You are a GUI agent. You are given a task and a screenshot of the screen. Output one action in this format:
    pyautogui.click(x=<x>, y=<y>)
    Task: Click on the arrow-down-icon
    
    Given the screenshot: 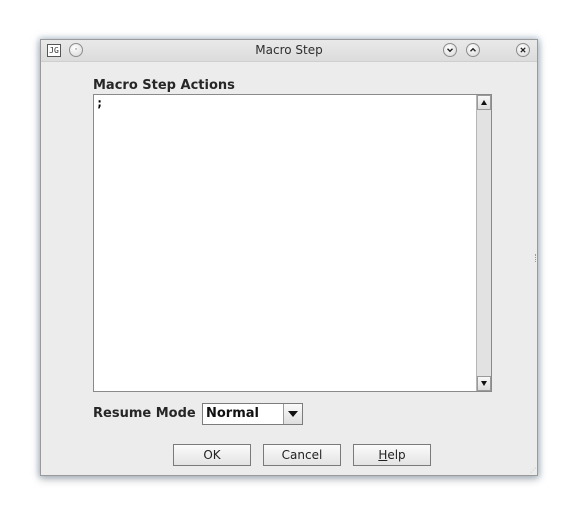 What is the action you would take?
    pyautogui.click(x=484, y=383)
    